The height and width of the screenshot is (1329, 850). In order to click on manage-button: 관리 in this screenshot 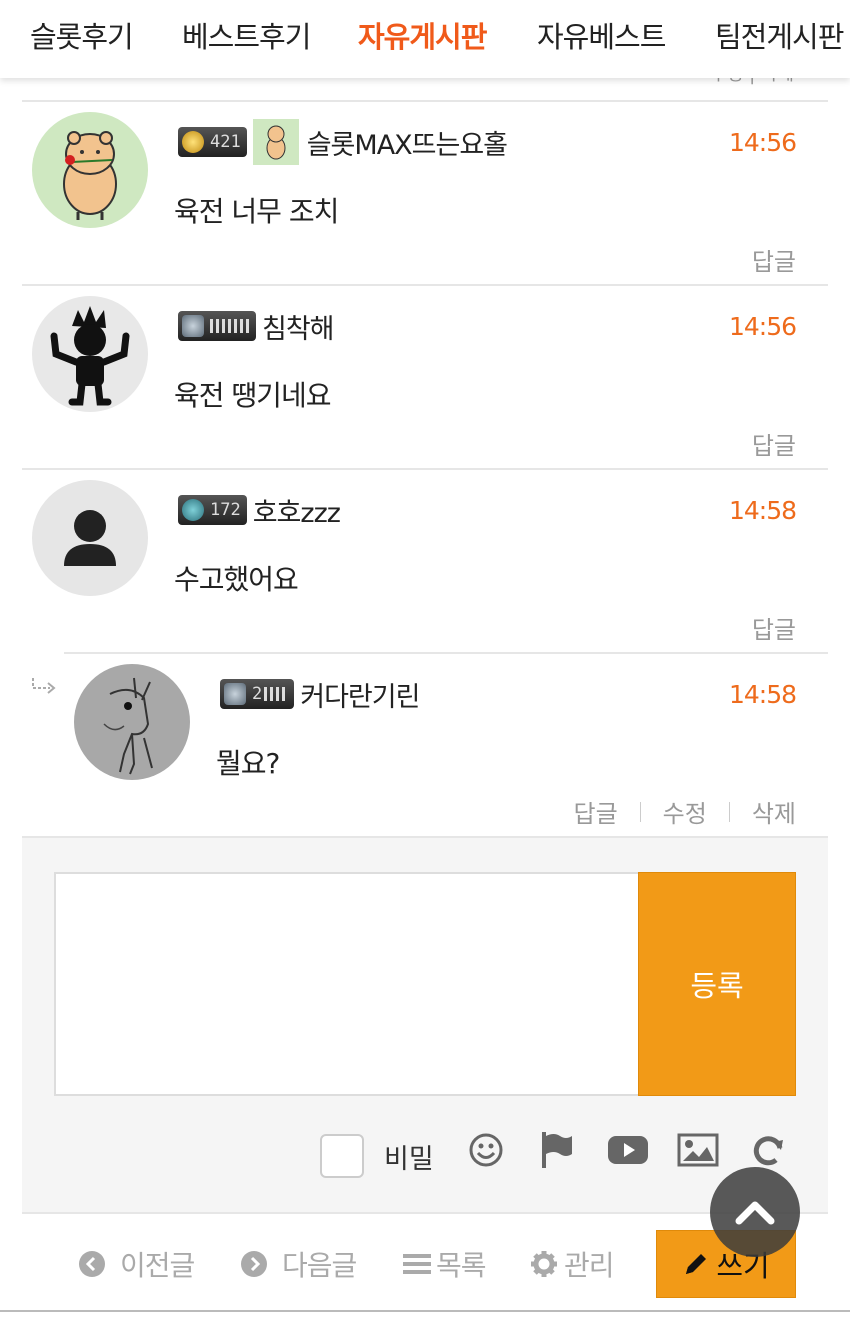, I will do `click(572, 1264)`.